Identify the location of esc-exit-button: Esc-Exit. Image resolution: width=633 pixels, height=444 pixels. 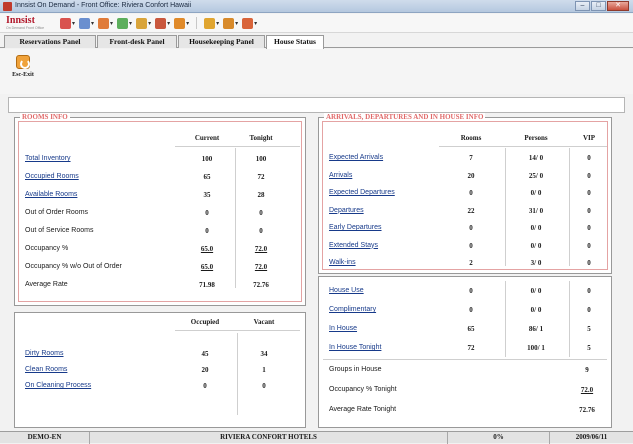
(23, 70).